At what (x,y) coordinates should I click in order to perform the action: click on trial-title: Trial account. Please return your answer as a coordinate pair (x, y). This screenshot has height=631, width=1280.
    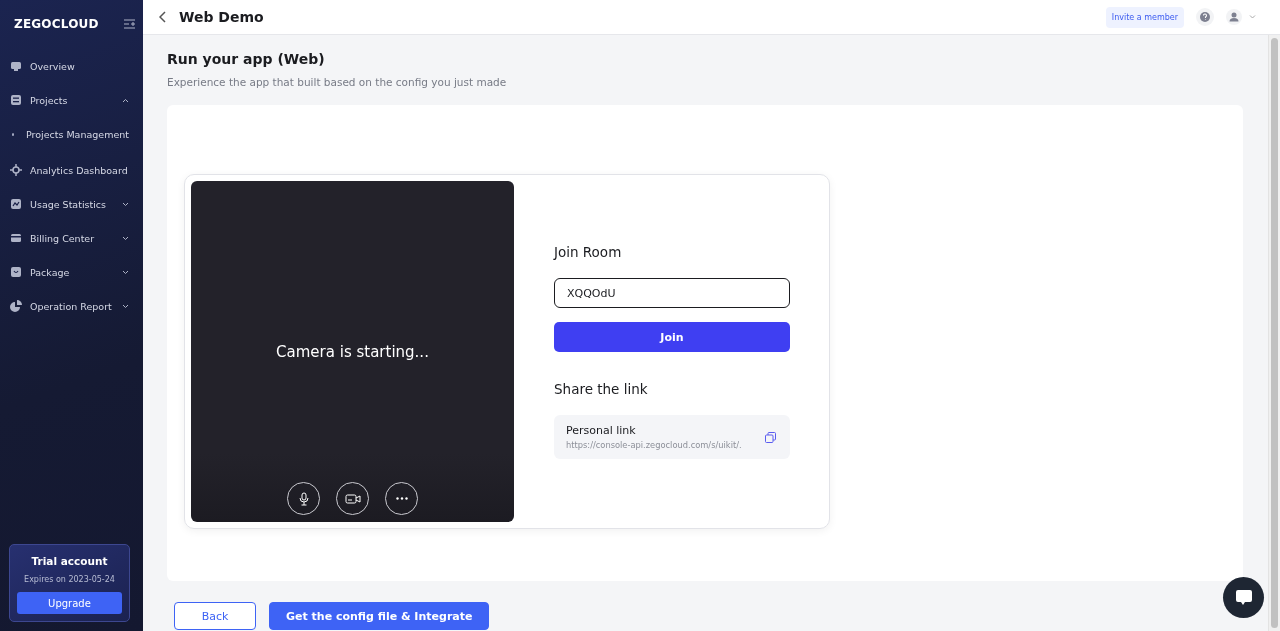
    Looking at the image, I should click on (69, 561).